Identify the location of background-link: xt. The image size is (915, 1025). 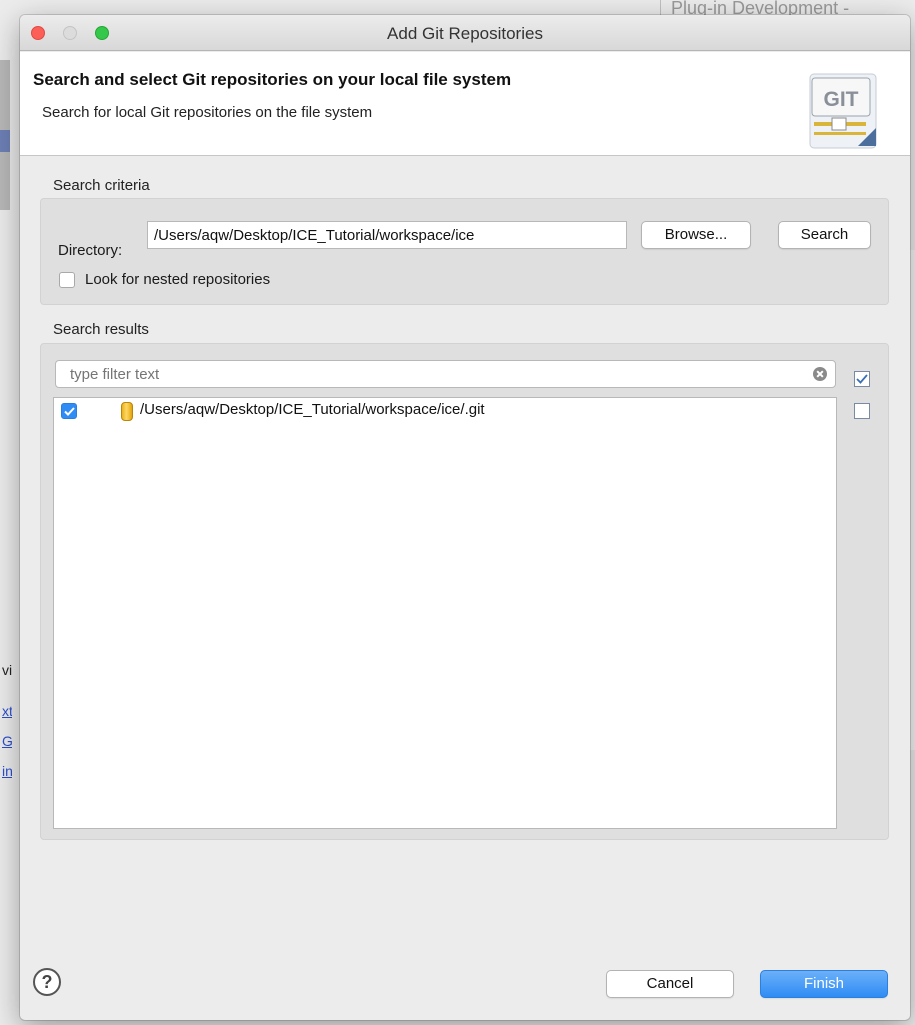
(7, 711).